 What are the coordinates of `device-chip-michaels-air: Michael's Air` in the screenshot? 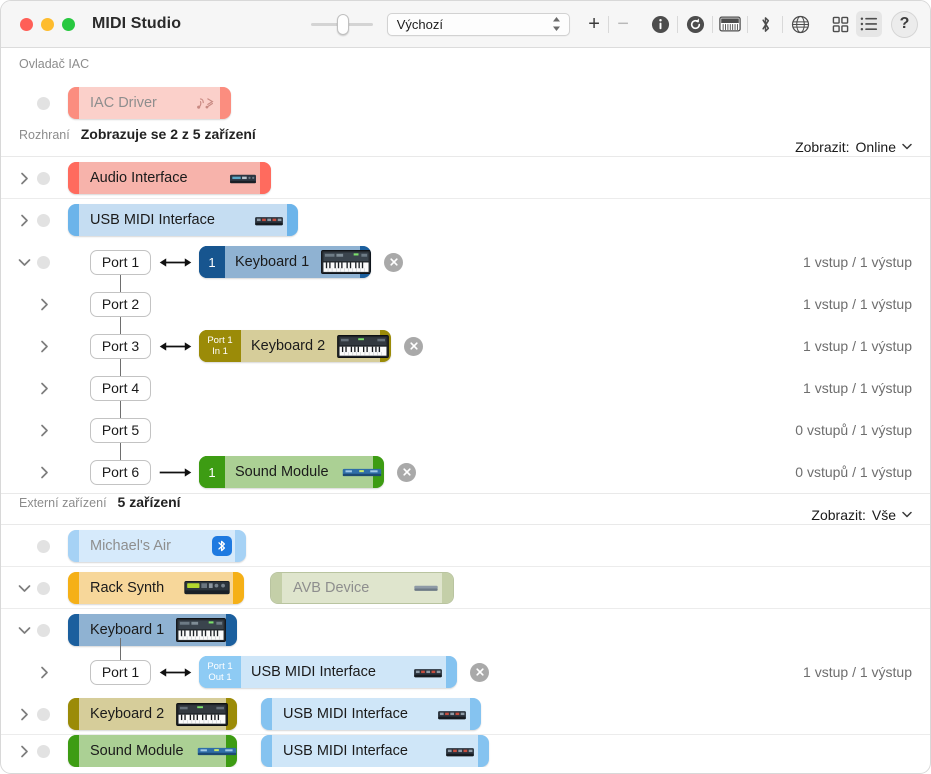 It's located at (157, 546).